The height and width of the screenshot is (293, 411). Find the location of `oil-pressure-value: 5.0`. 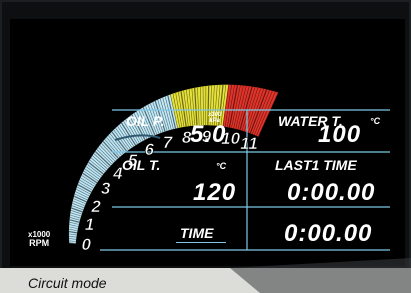

oil-pressure-value: 5.0 is located at coordinates (208, 134).